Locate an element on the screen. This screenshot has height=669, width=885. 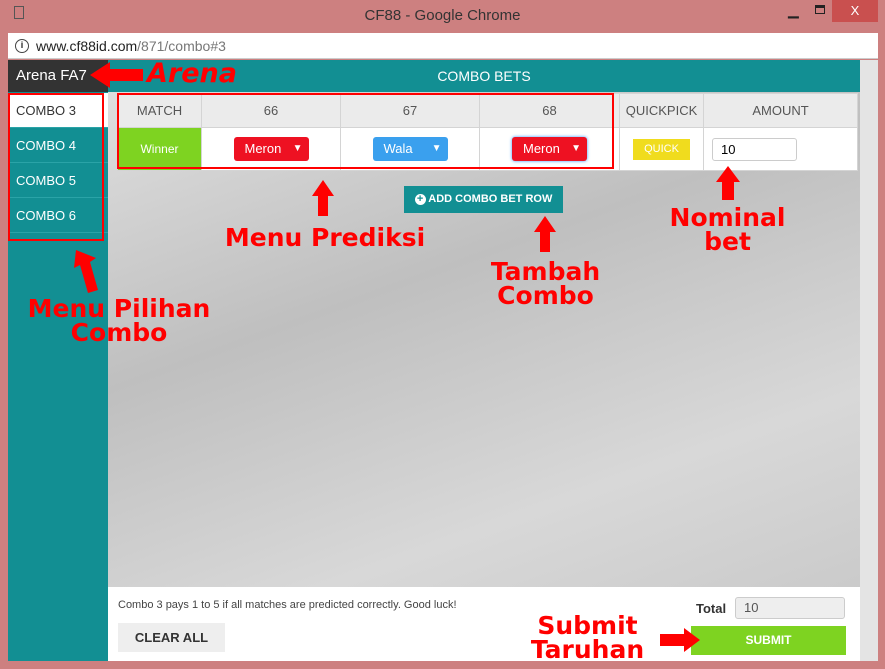
annotation-tambah-combo: Tambah Combo is located at coordinates (545, 283).